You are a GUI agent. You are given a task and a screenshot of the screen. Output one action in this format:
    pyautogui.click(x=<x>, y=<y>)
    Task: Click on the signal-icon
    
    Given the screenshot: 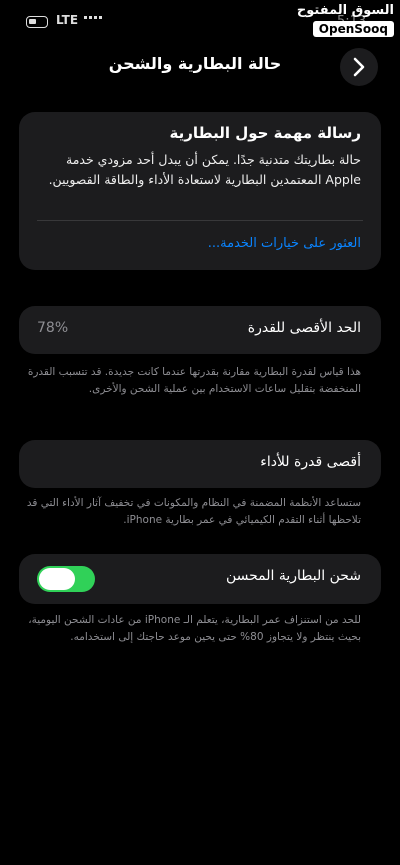 What is the action you would take?
    pyautogui.click(x=93, y=17)
    